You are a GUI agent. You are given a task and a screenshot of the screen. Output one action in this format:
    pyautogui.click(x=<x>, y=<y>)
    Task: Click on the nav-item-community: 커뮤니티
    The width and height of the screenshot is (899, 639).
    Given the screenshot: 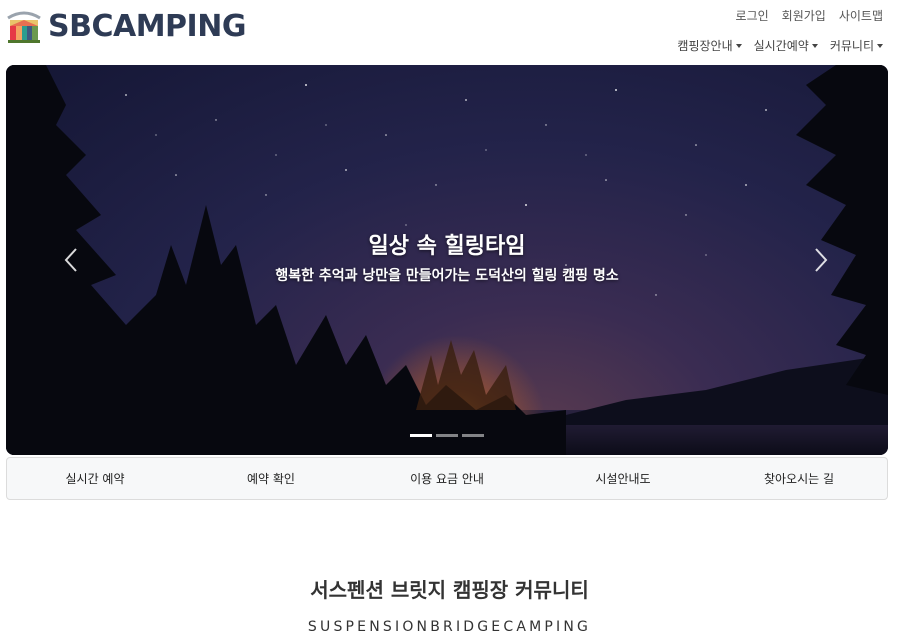 What is the action you would take?
    pyautogui.click(x=856, y=45)
    